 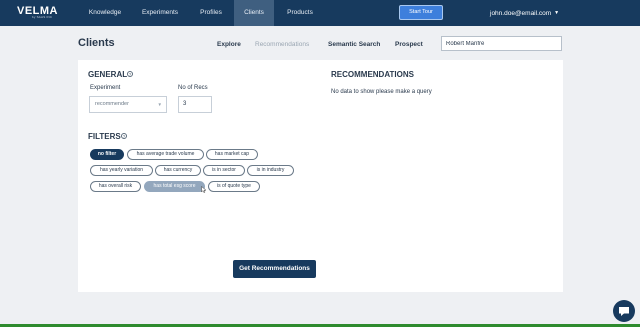 What do you see at coordinates (204, 189) in the screenshot?
I see `mouse-cursor-icon` at bounding box center [204, 189].